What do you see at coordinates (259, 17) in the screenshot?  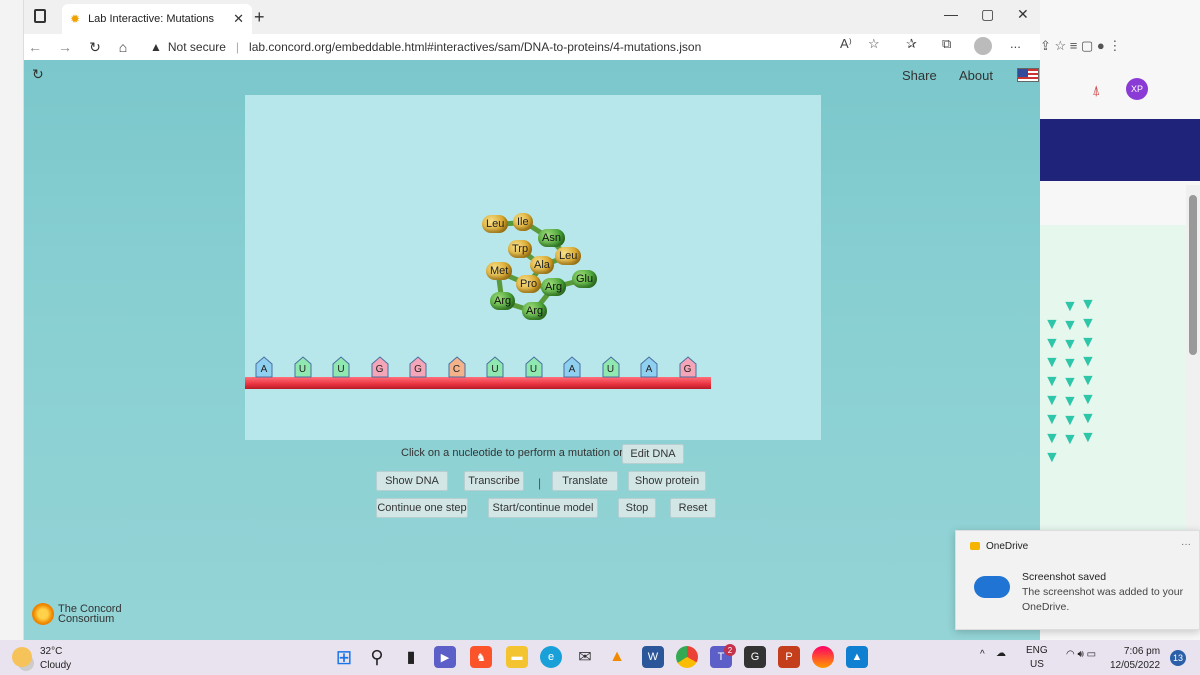 I see `new-tab-icon: +` at bounding box center [259, 17].